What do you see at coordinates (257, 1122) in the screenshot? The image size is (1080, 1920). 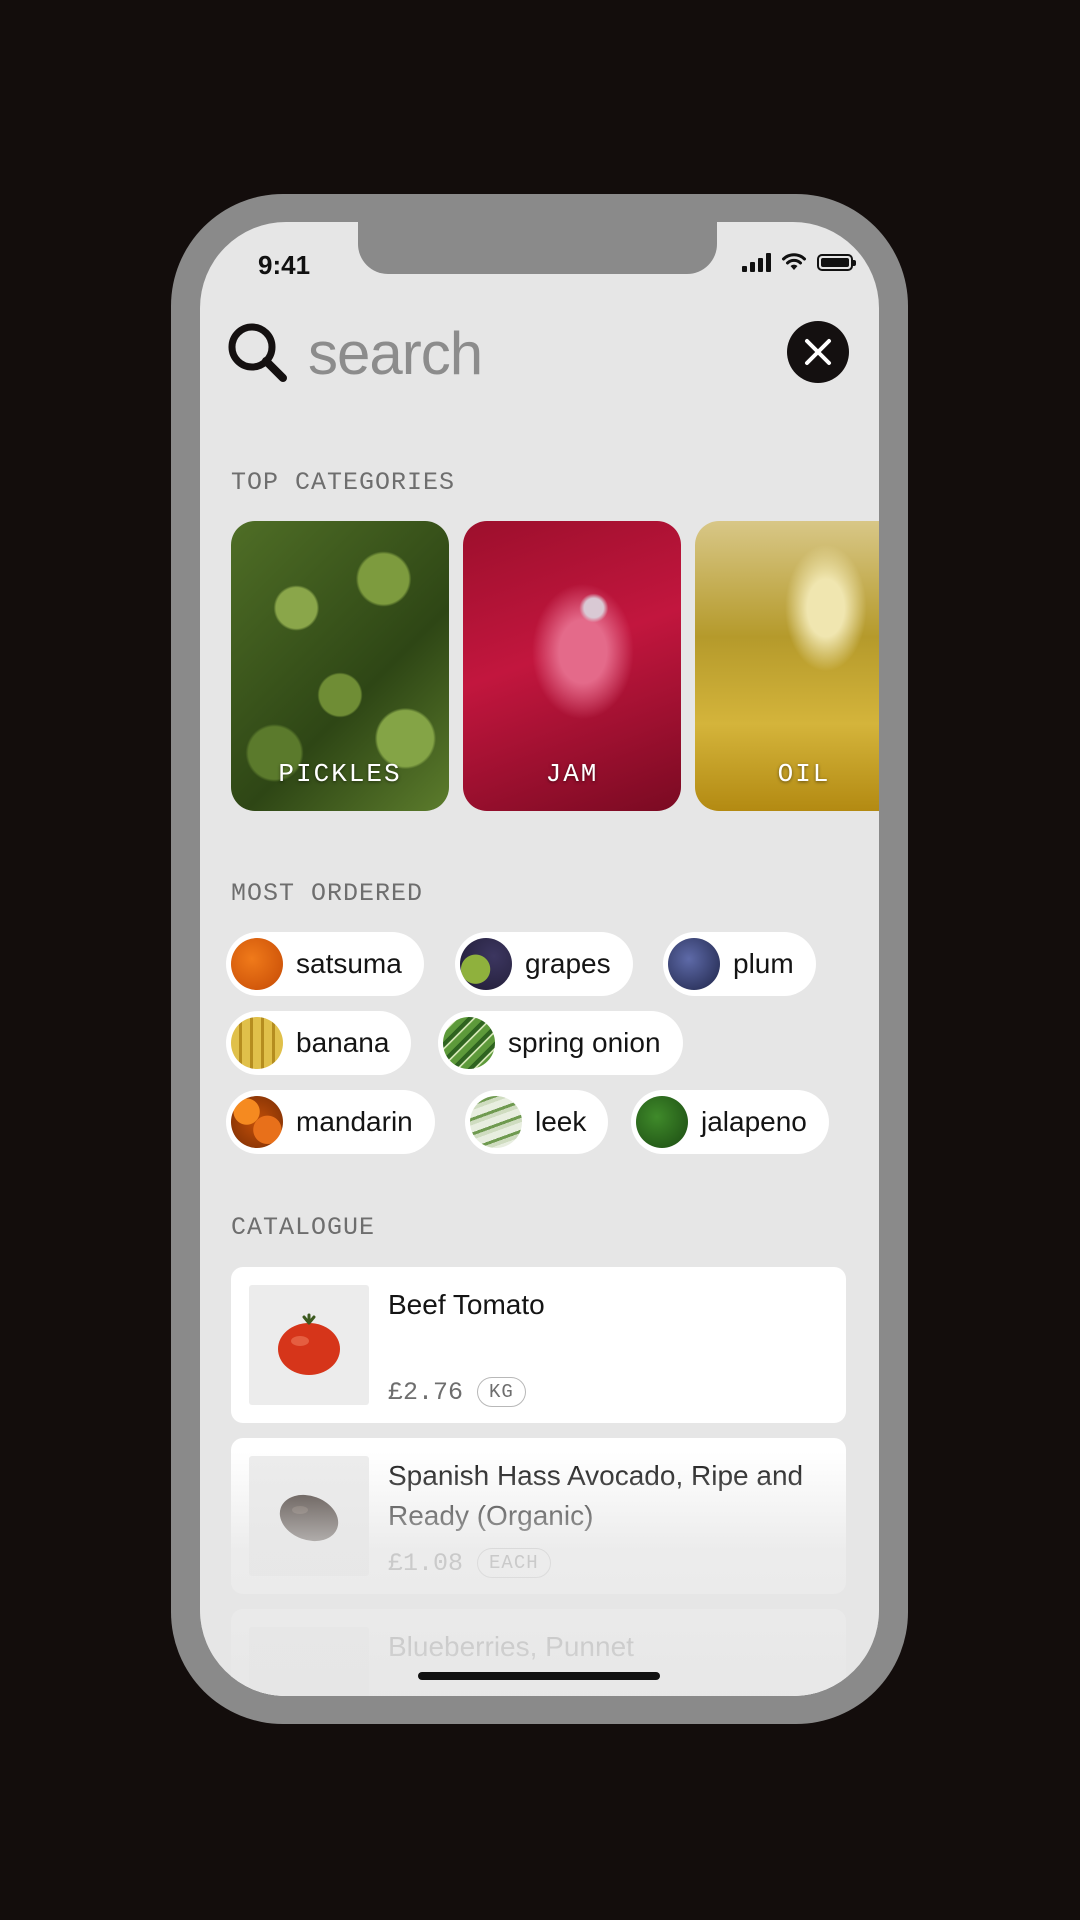 I see `mandarin-thumbnail` at bounding box center [257, 1122].